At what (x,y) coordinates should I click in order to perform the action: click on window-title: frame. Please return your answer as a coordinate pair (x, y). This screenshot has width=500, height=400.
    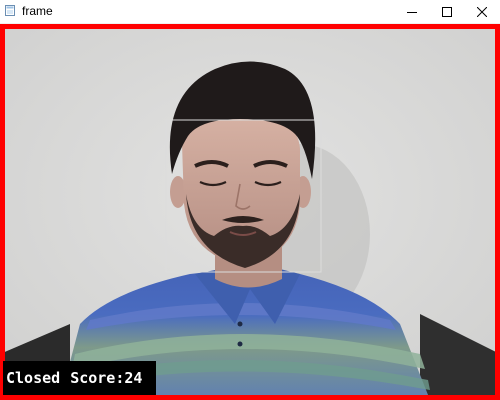
    Looking at the image, I should click on (37, 11).